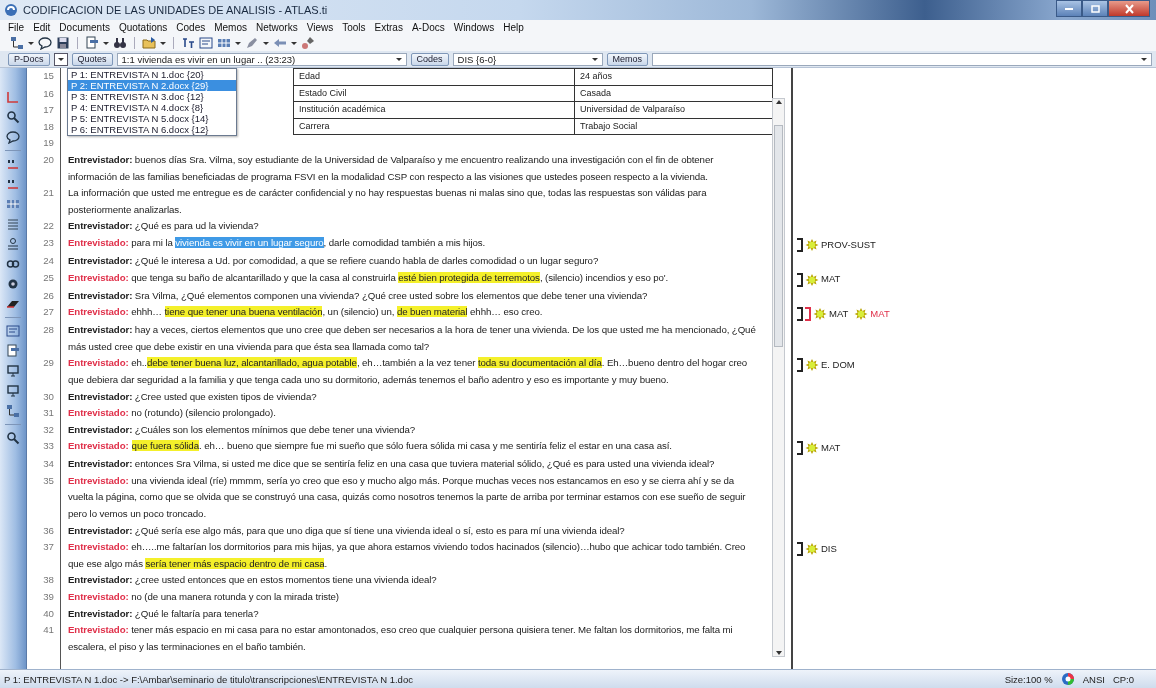 The height and width of the screenshot is (688, 1156). Describe the element at coordinates (358, 295) in the screenshot. I see `text-paragraph: Entrevistador: Sra Vilma, ¿Qué elementos componen una vivienda? ¿Qué cree usted sobre los elementos que debe tener una vivienda?` at that location.